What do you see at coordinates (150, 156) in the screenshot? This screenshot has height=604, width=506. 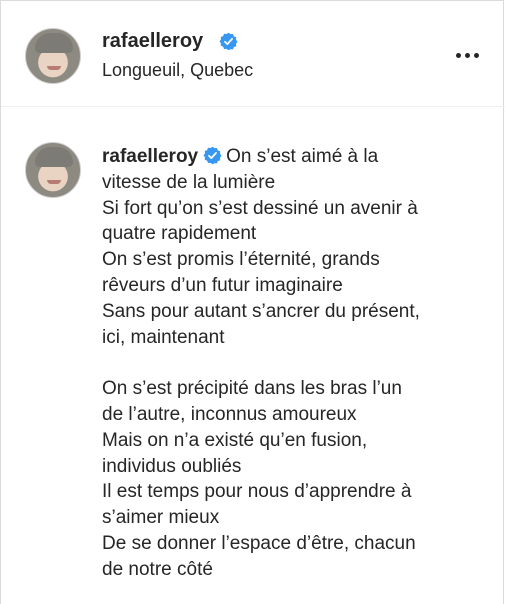 I see `caption-username: rafaelleroy` at bounding box center [150, 156].